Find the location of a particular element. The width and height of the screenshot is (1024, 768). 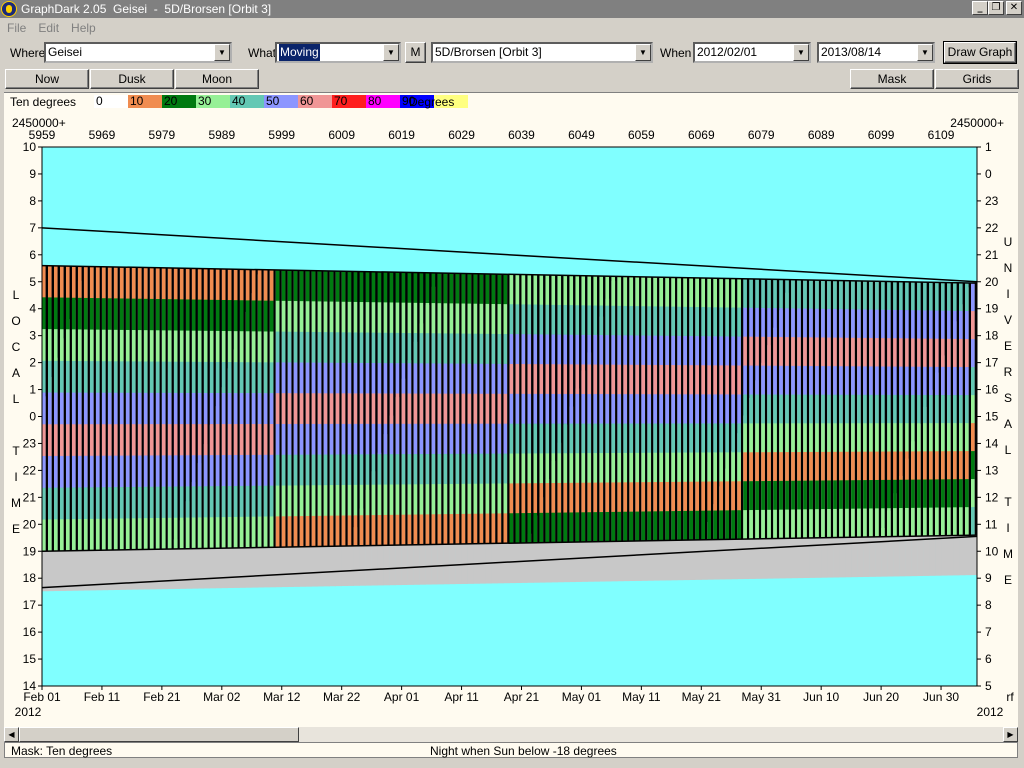

menu-file: File is located at coordinates (16, 28).